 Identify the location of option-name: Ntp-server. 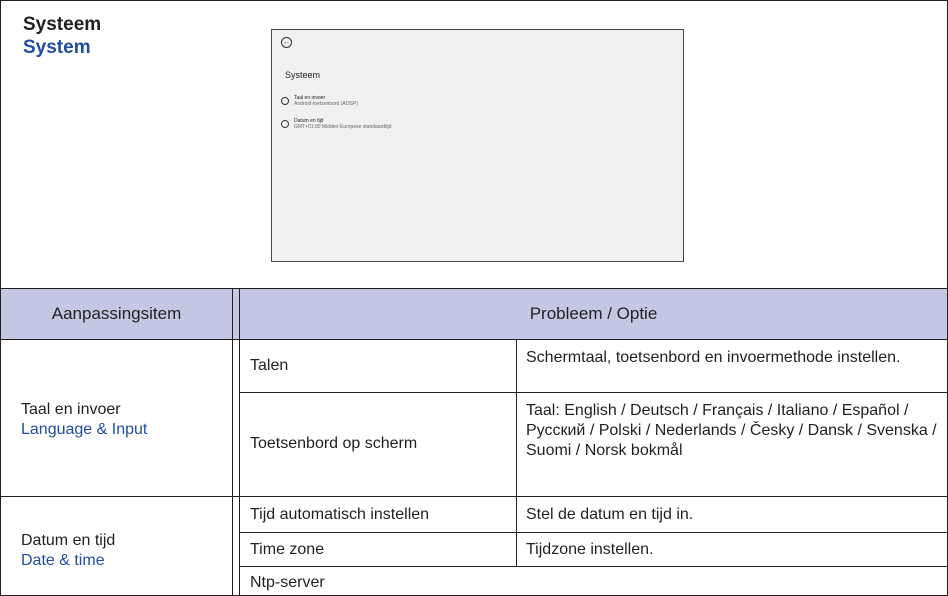
(287, 582).